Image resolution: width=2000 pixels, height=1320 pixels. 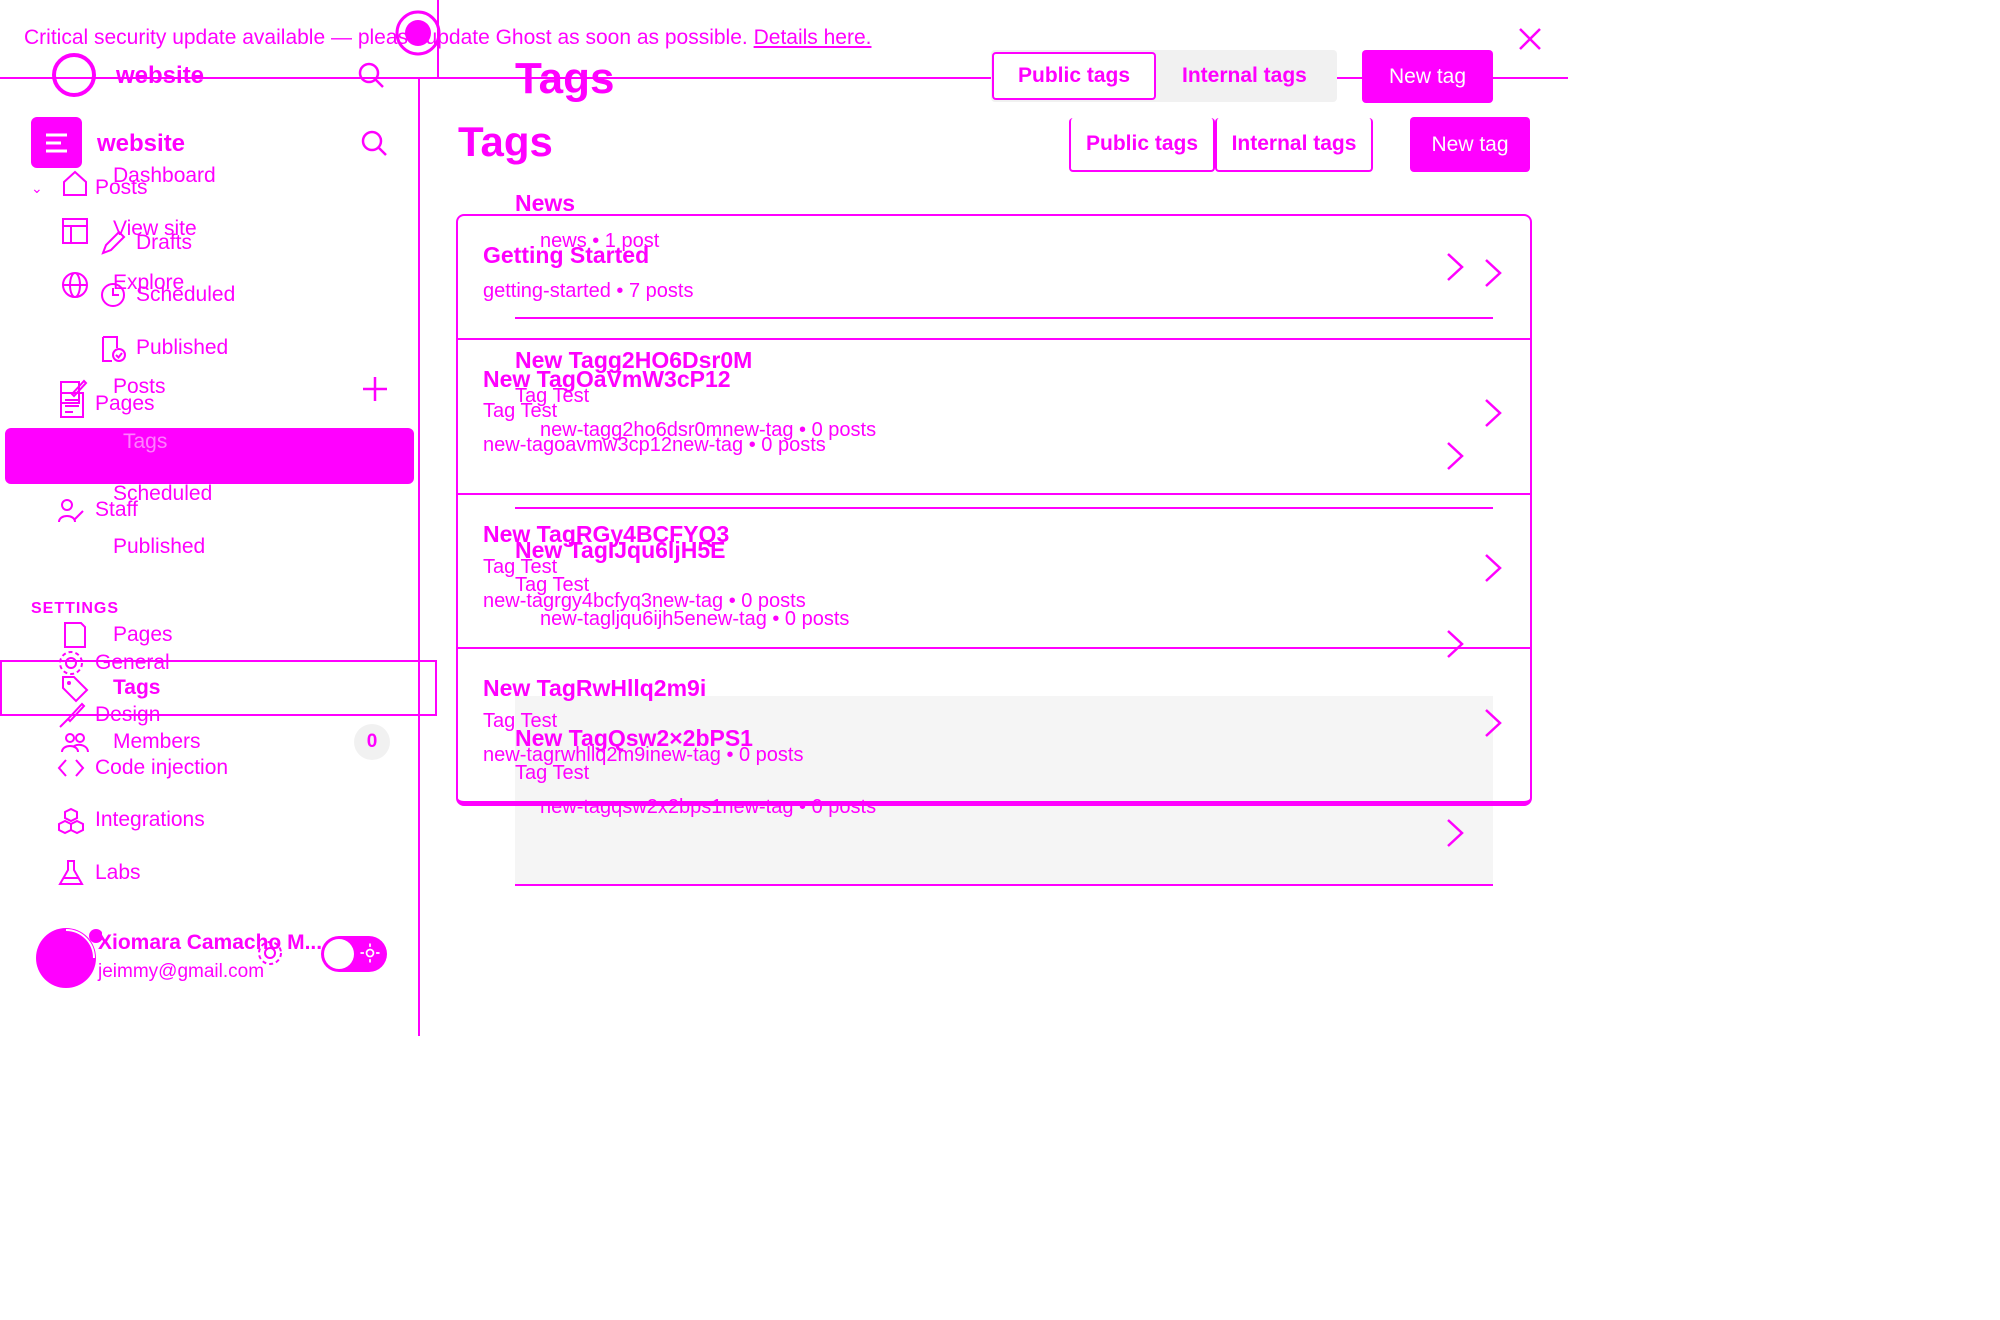 I want to click on sidebar-item-dashboard: Dashboard, so click(x=164, y=176).